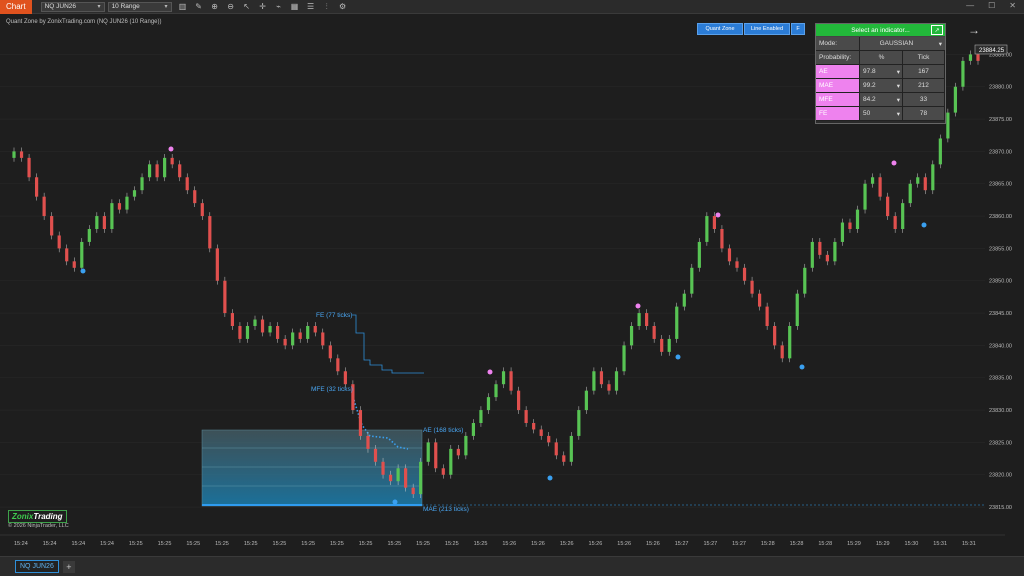 Image resolution: width=1024 pixels, height=576 pixels. I want to click on external-link-icon: ↗, so click(937, 30).